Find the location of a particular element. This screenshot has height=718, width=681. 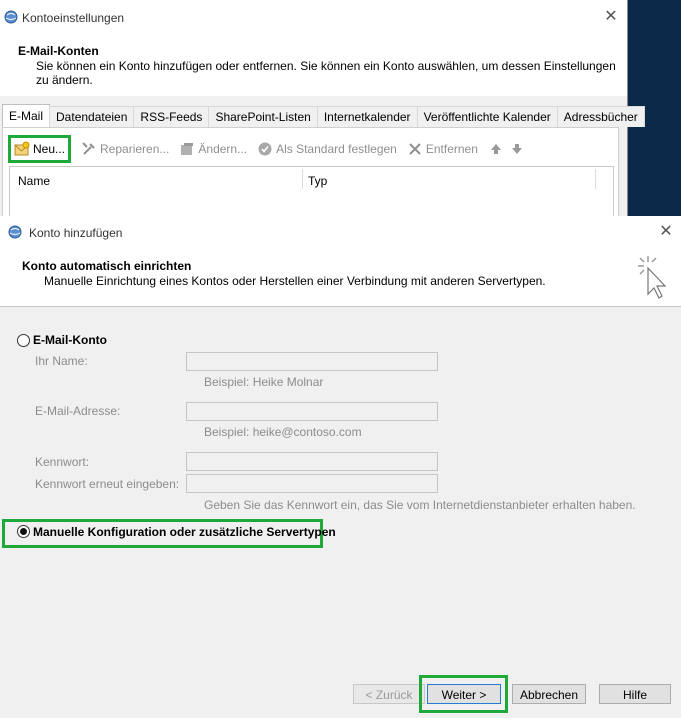

tab-sharepoint-lists: SharePoint-Listen is located at coordinates (263, 116).